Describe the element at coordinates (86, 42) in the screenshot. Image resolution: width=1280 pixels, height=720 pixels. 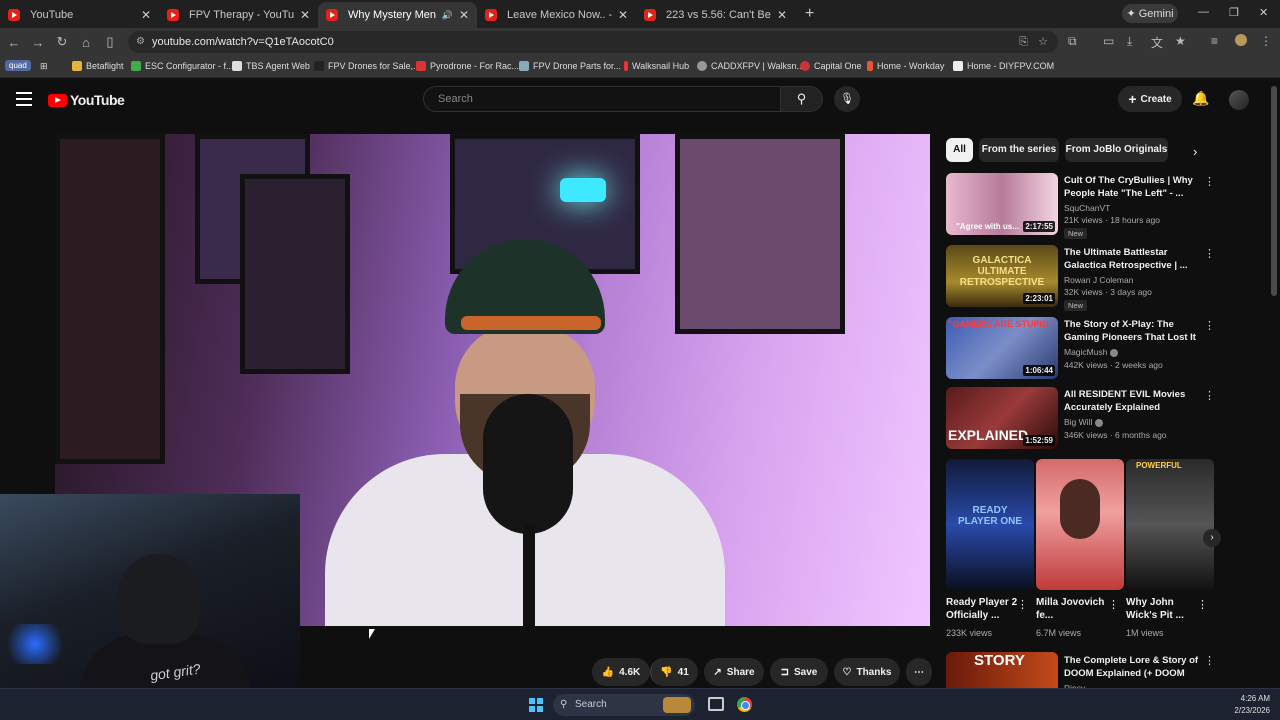
I see `home-icon: ⌂` at that location.